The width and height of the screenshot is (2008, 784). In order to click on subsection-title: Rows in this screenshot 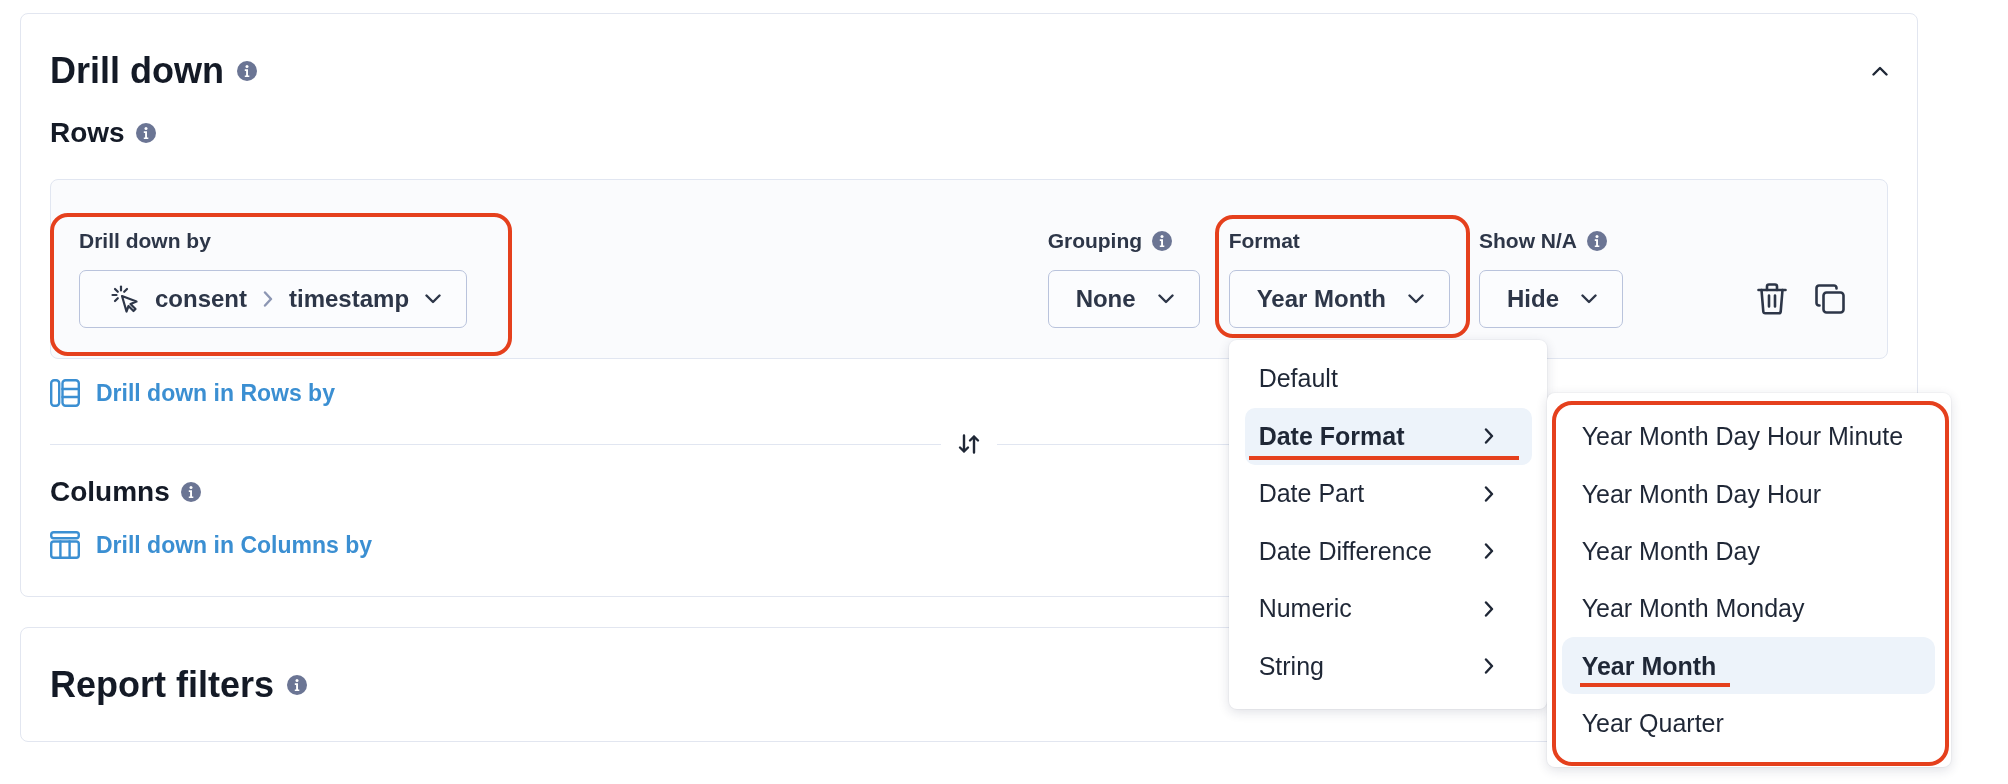, I will do `click(87, 133)`.